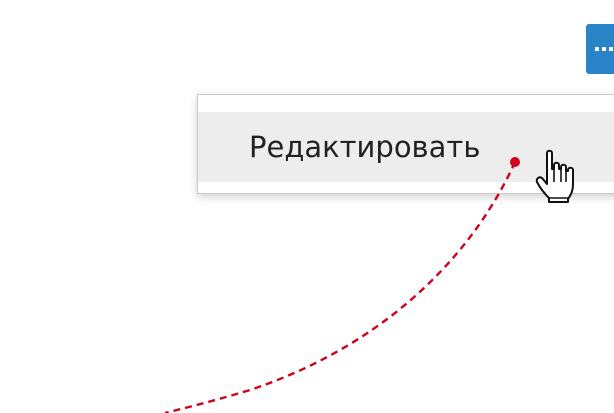 The width and height of the screenshot is (614, 413). I want to click on menu-item-edit: Редактировать, so click(406, 147).